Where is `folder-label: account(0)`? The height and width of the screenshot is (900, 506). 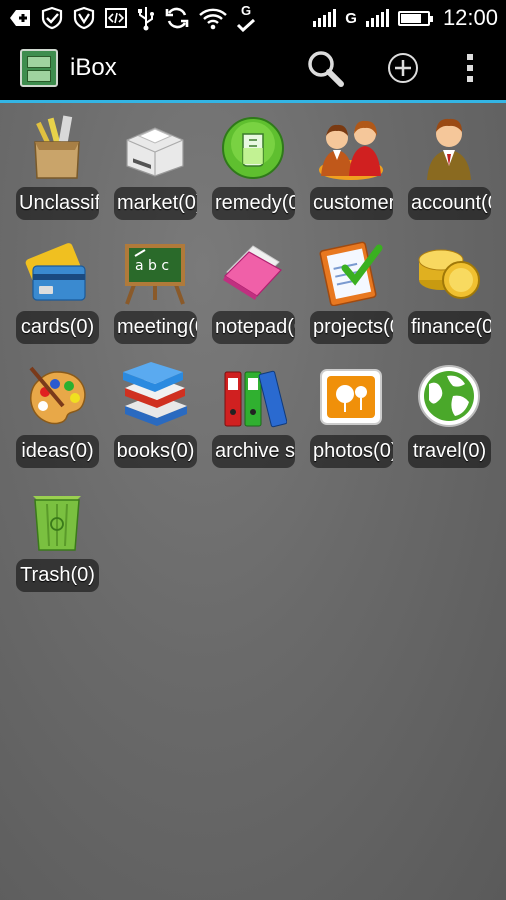
folder-label: account(0) is located at coordinates (449, 203).